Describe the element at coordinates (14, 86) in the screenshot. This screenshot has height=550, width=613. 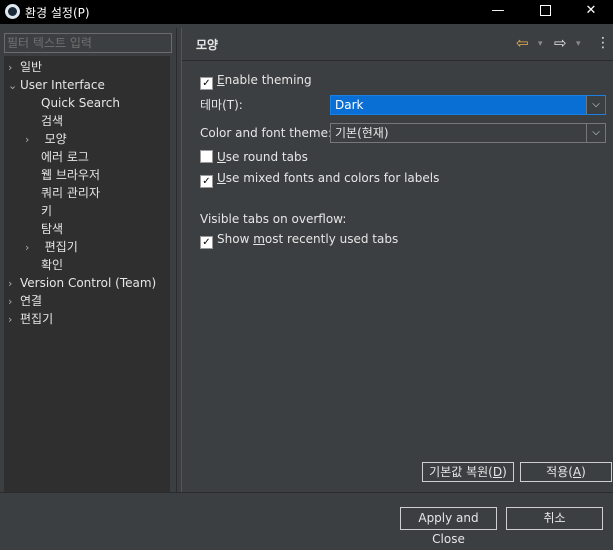
I see `chevron-down-icon: ⌄` at that location.